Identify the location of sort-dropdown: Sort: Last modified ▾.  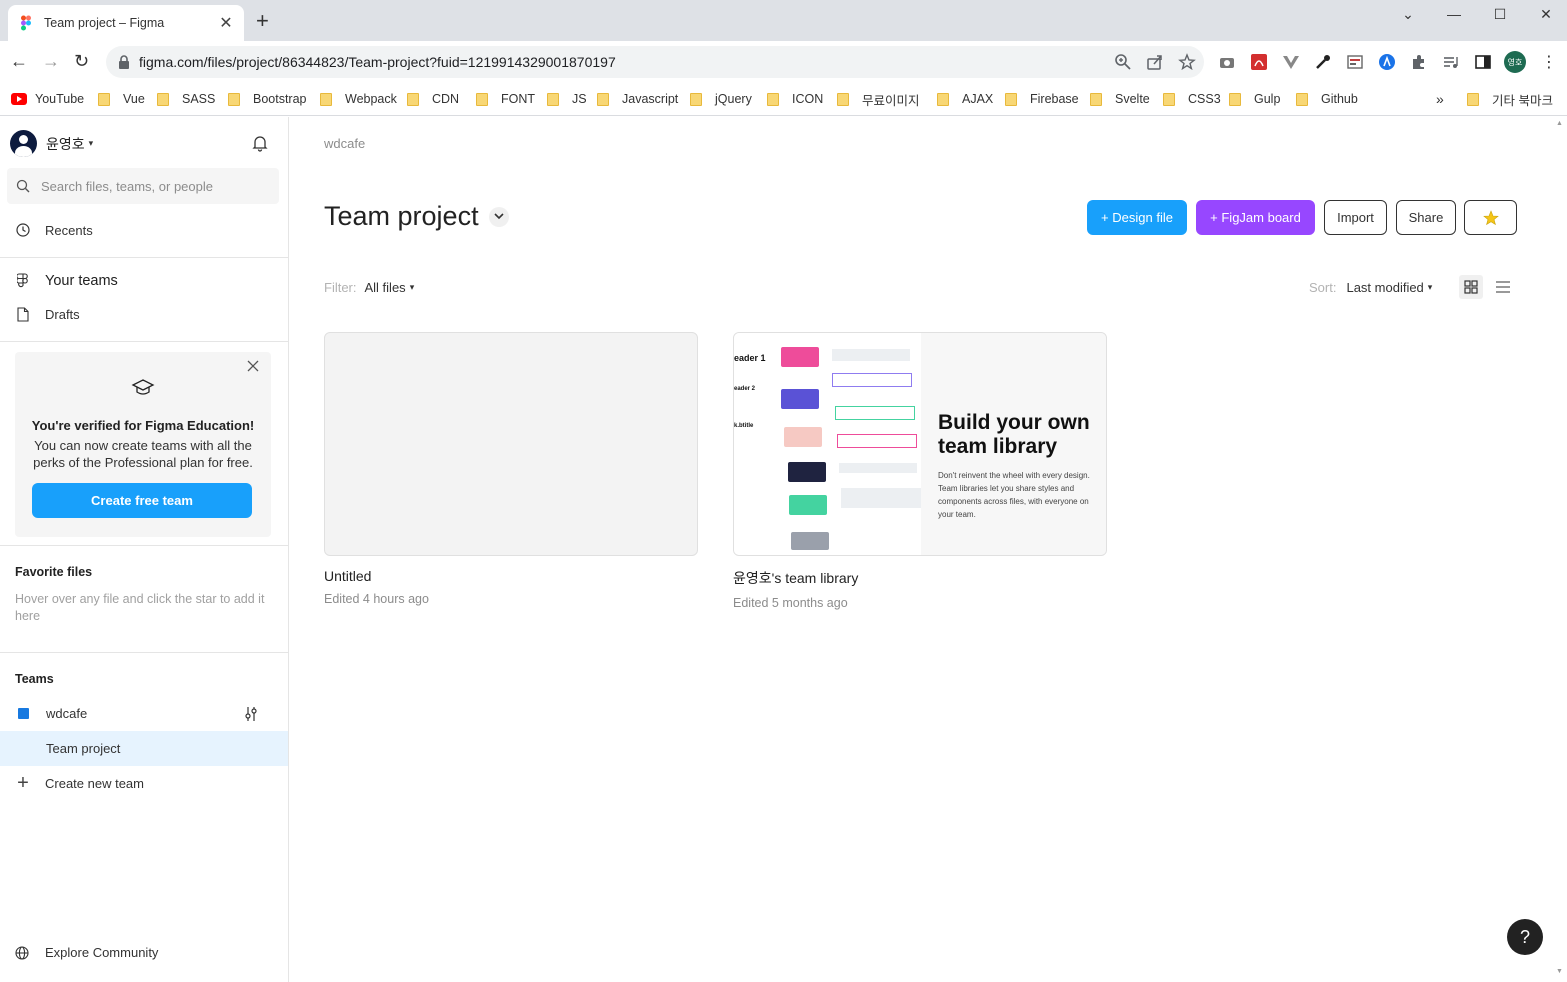
(1370, 287).